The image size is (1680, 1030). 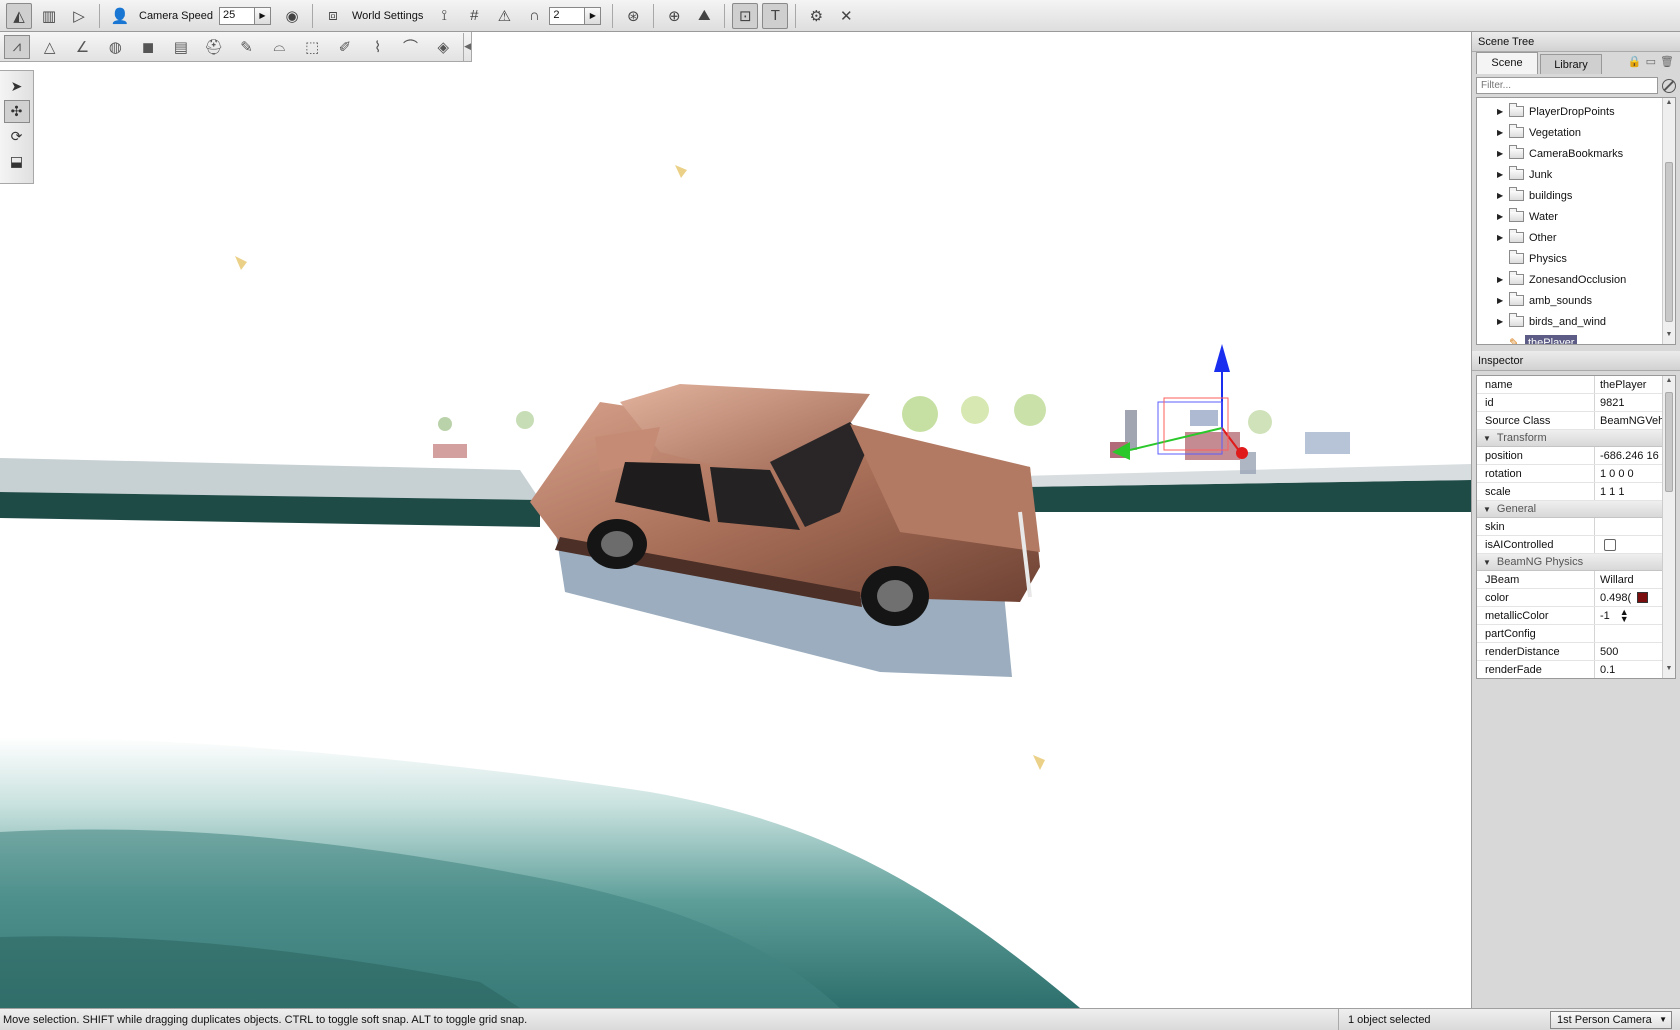 I want to click on inspector-row-isaicontrolled: isAIControlled, so click(x=1576, y=545).